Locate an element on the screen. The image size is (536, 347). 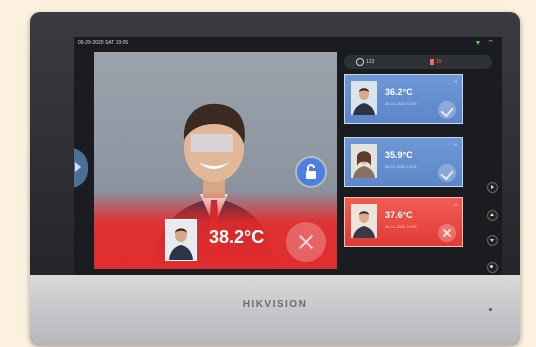
record-temperature: 36.2°C is located at coordinates (399, 92).